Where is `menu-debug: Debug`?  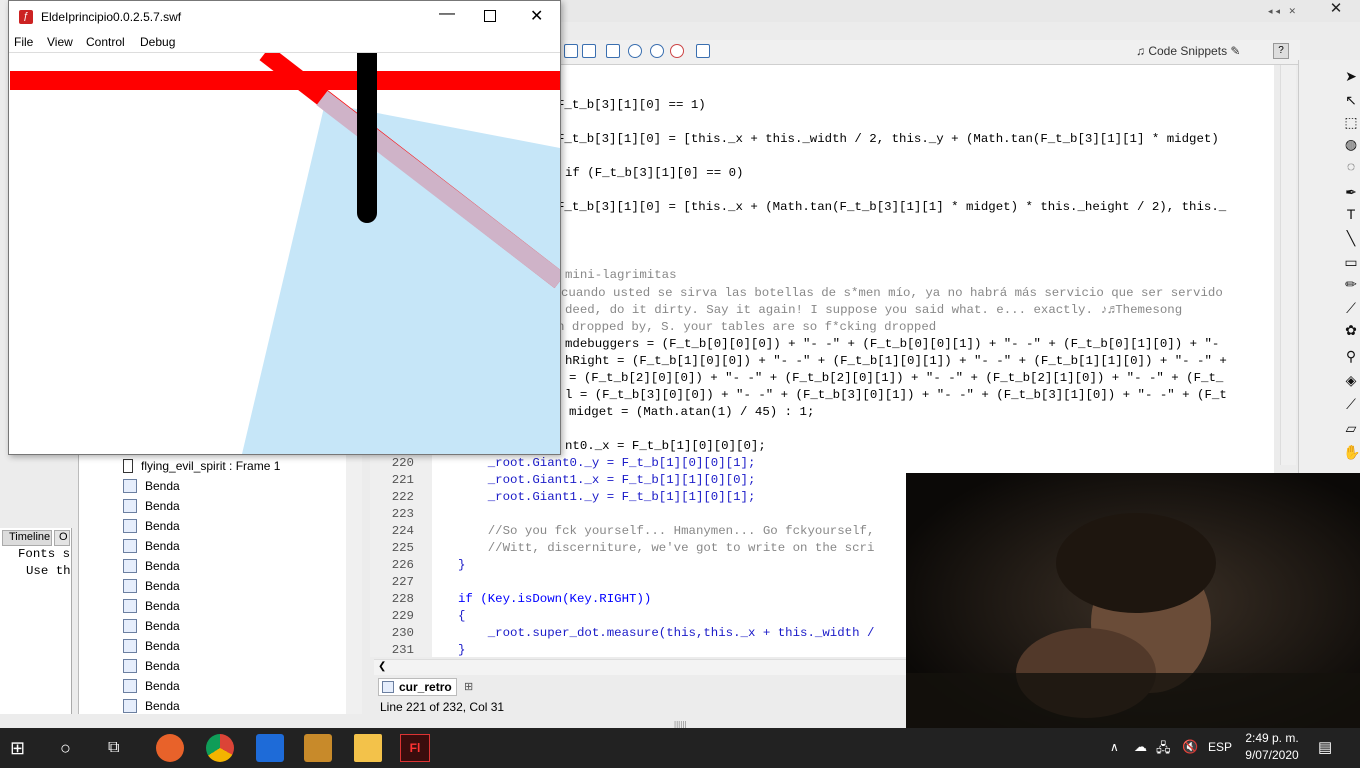
menu-debug: Debug is located at coordinates (157, 42).